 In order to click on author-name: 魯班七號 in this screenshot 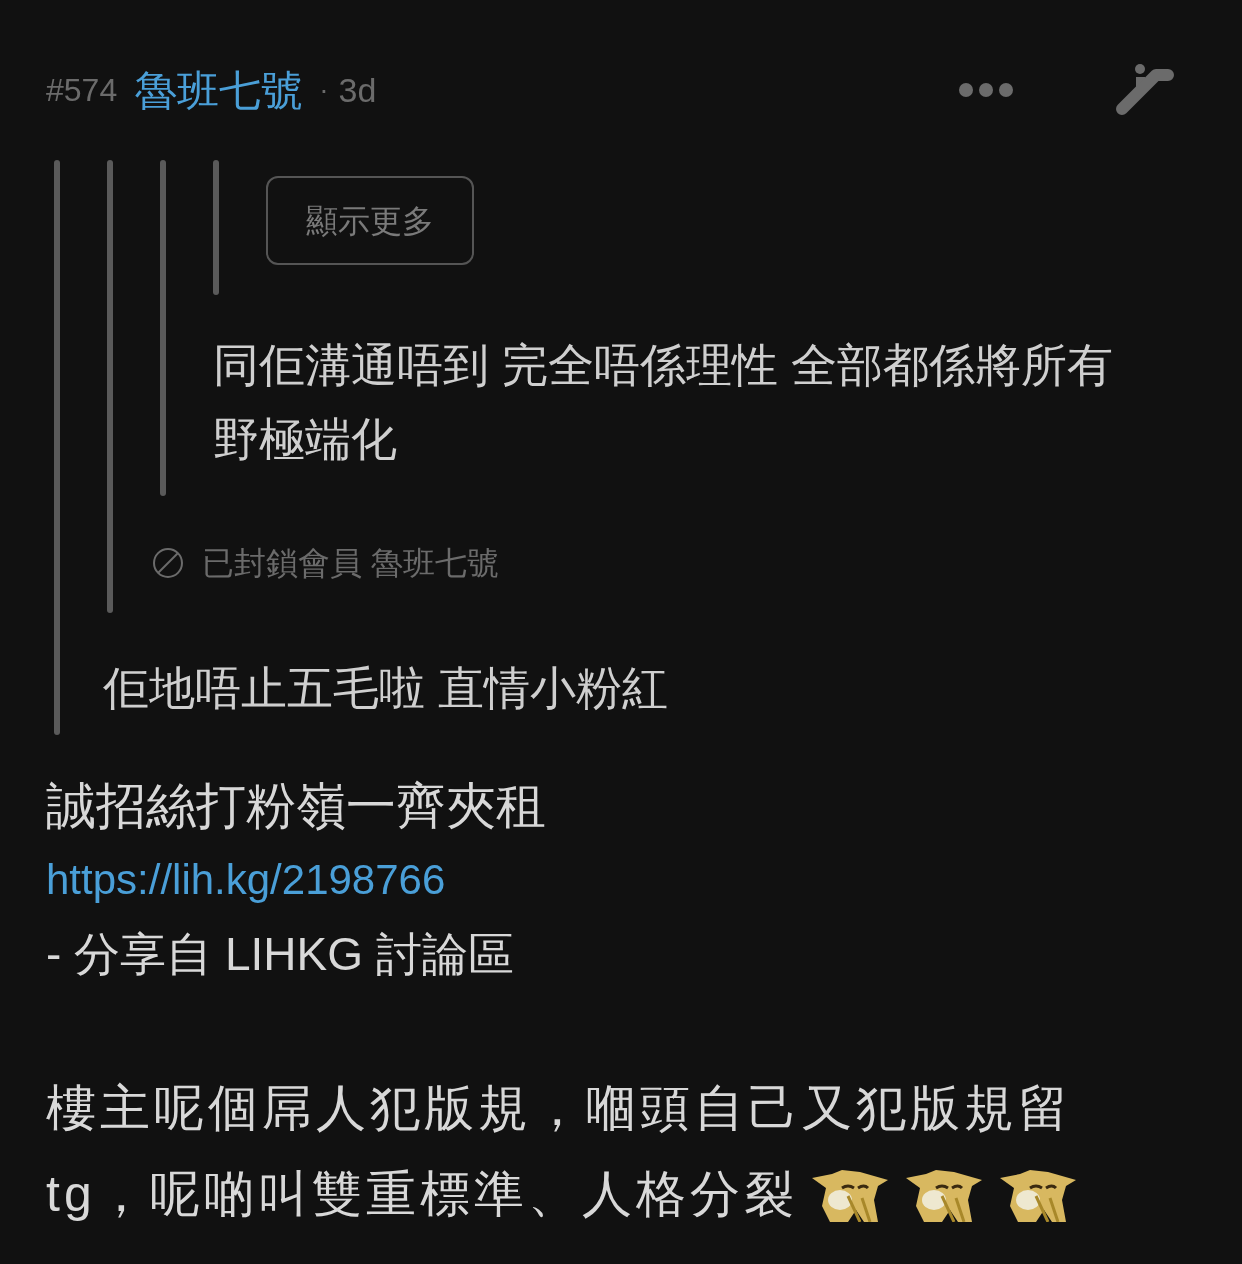, I will do `click(219, 90)`.